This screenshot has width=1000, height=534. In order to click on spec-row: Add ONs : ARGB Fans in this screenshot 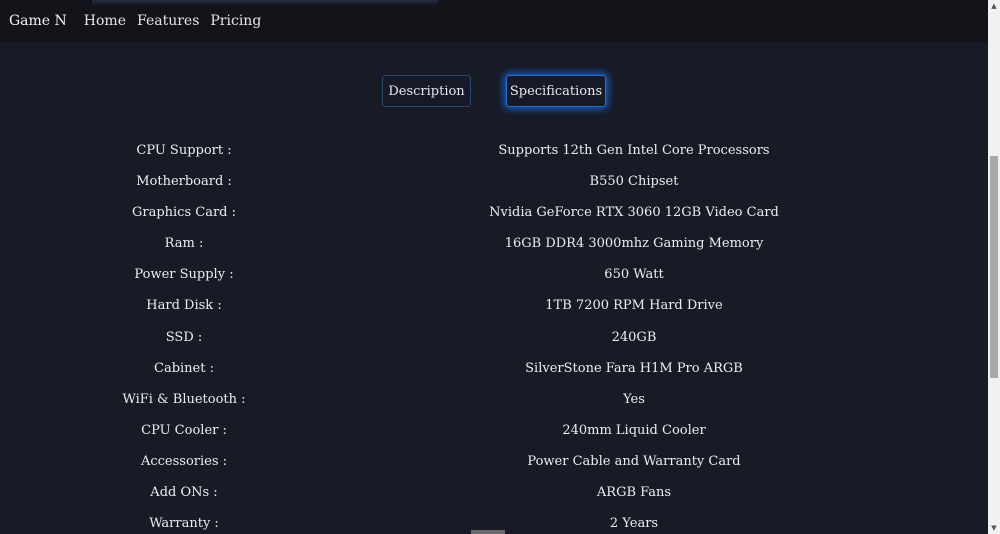, I will do `click(494, 493)`.